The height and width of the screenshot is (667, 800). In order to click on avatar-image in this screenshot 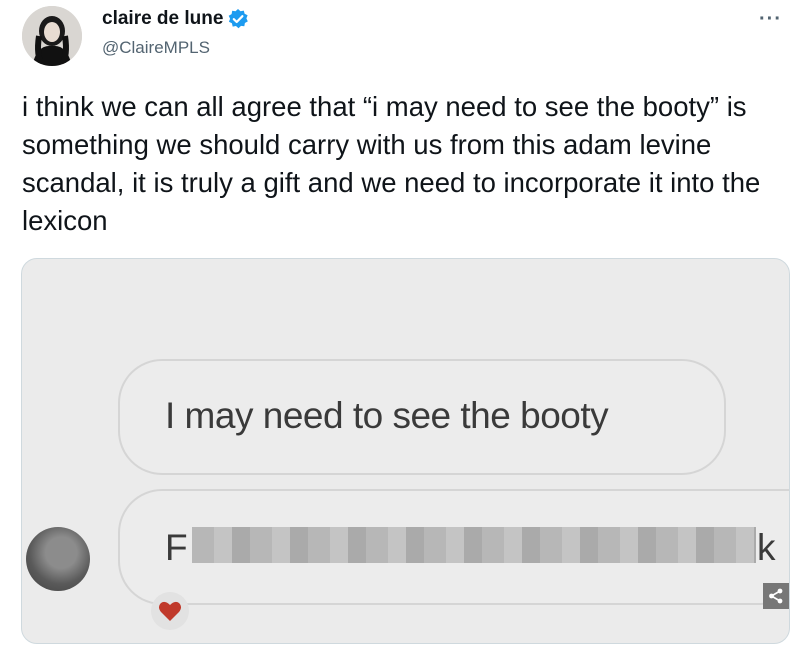, I will do `click(52, 36)`.